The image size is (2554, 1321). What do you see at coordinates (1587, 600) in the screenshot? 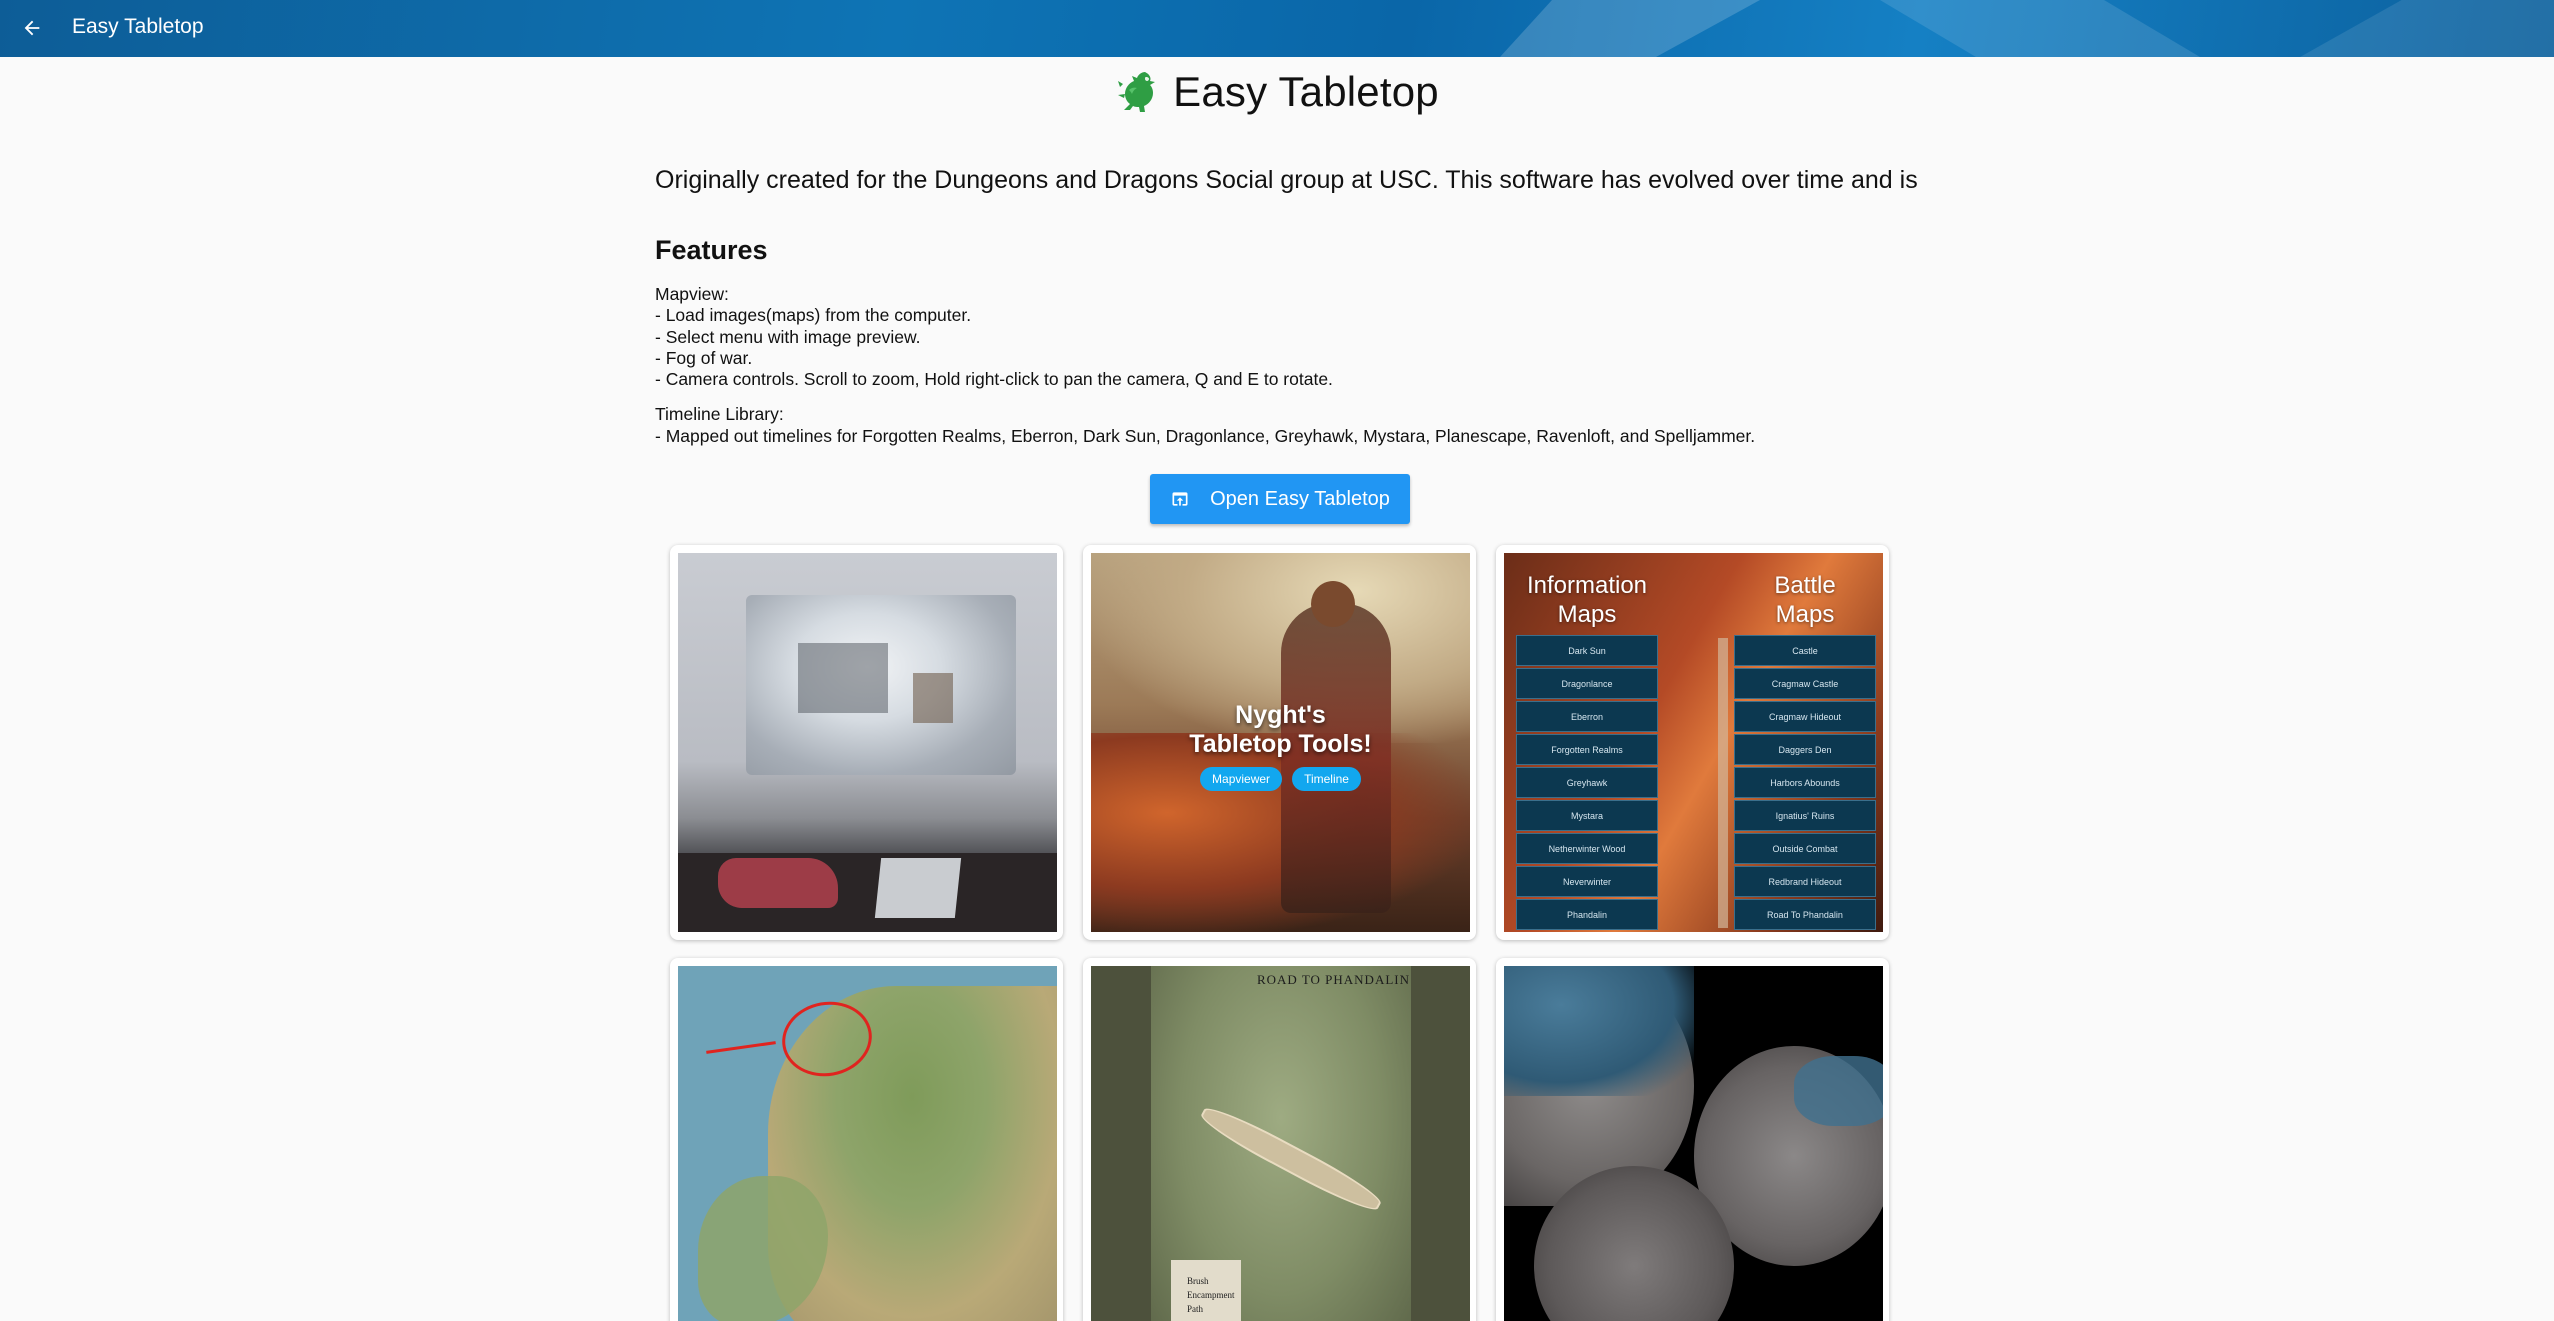
I see `information-maps-title: Information Maps` at bounding box center [1587, 600].